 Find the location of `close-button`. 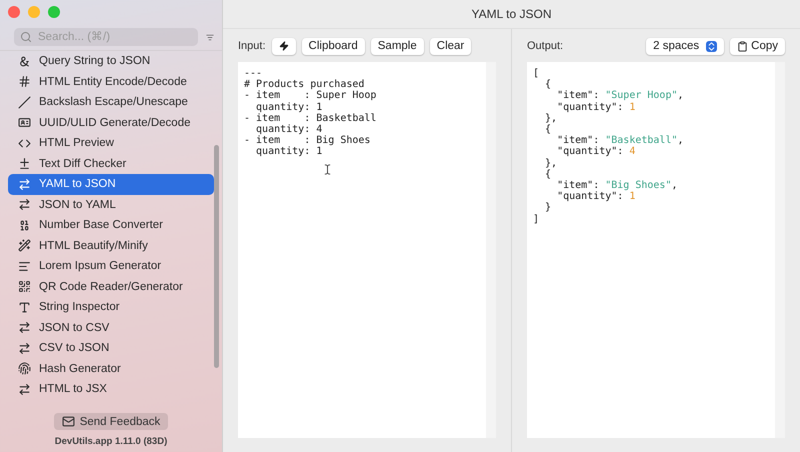

close-button is located at coordinates (14, 12).